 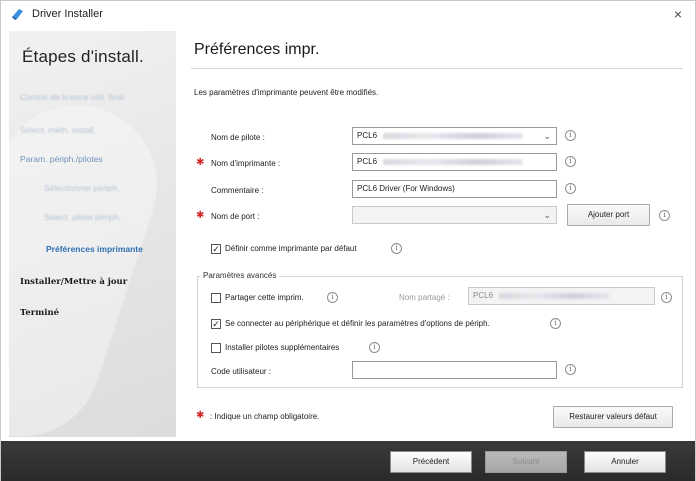 What do you see at coordinates (291, 248) in the screenshot?
I see `default-printer-label: Définir comme imprimante par défaut` at bounding box center [291, 248].